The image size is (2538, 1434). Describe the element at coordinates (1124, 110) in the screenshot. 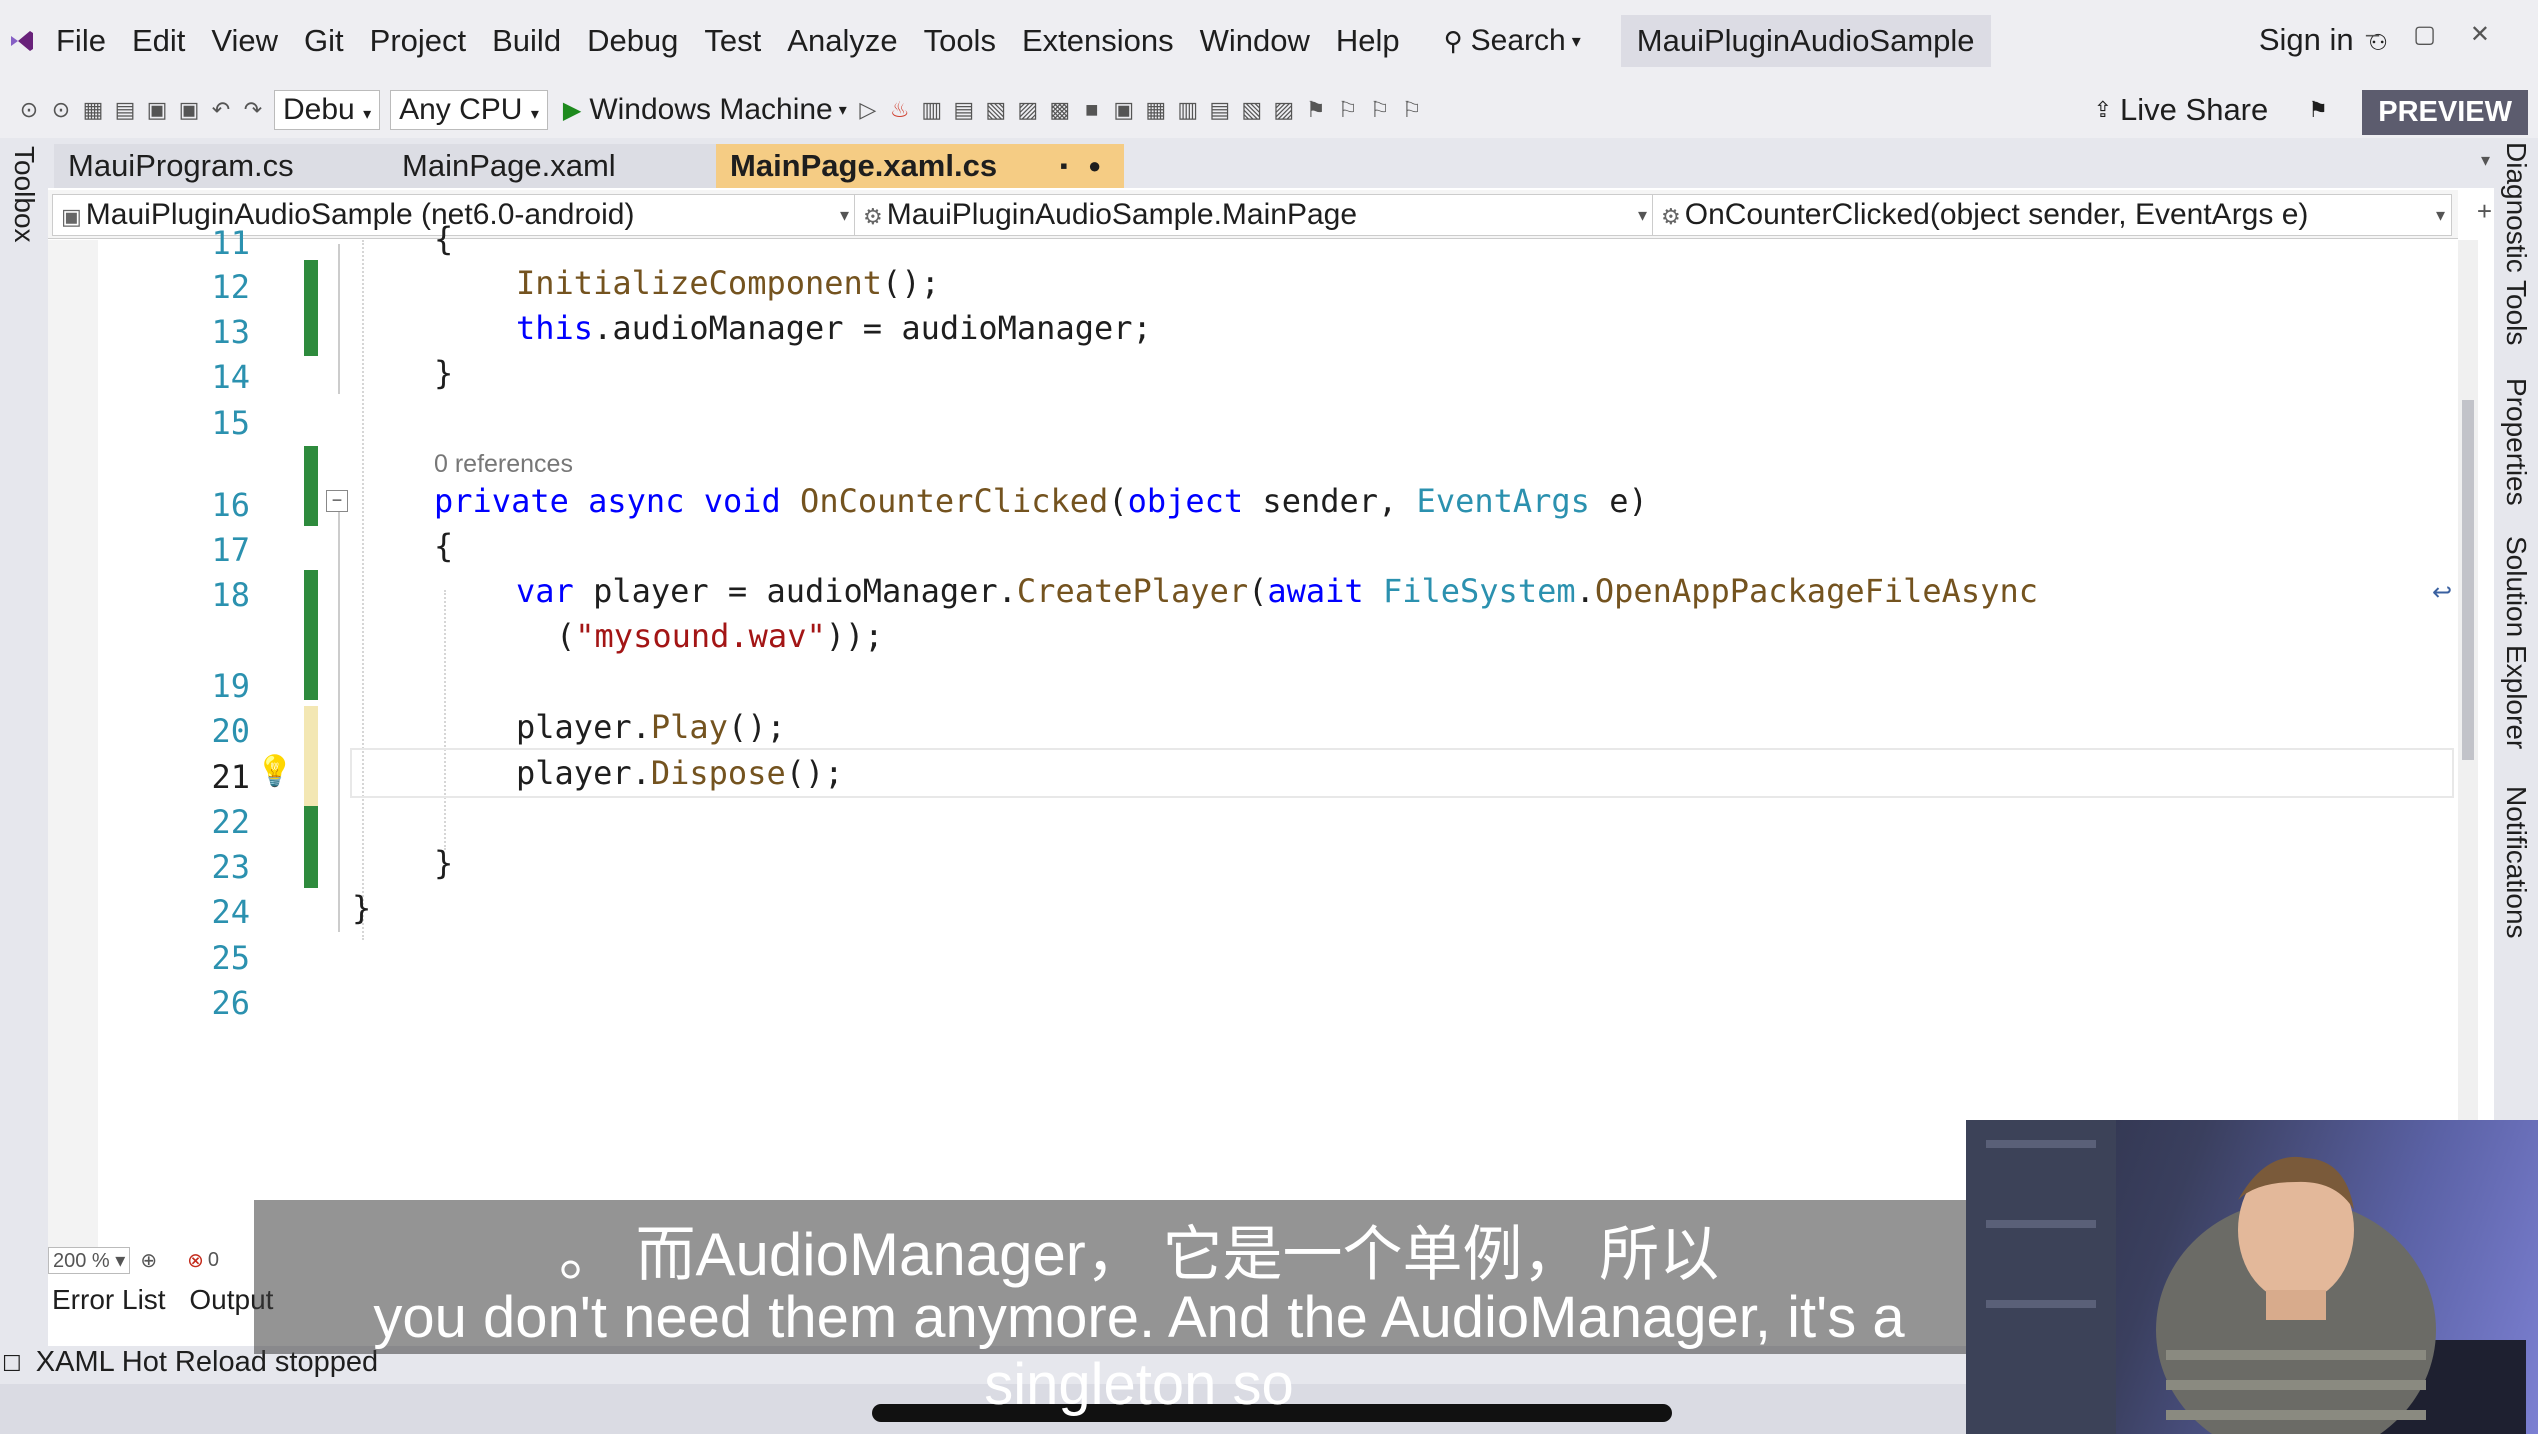

I see `toolbar-icon-7: ▣` at that location.